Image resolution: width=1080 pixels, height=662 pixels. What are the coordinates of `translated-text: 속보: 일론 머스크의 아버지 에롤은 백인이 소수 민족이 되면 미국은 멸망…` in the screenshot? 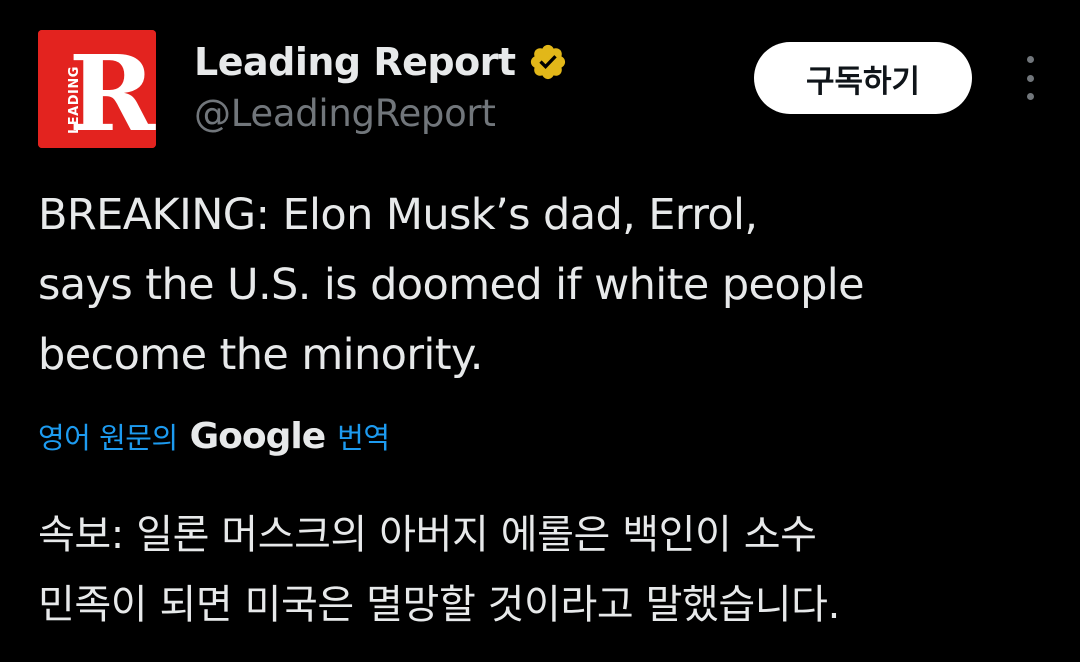 It's located at (439, 570).